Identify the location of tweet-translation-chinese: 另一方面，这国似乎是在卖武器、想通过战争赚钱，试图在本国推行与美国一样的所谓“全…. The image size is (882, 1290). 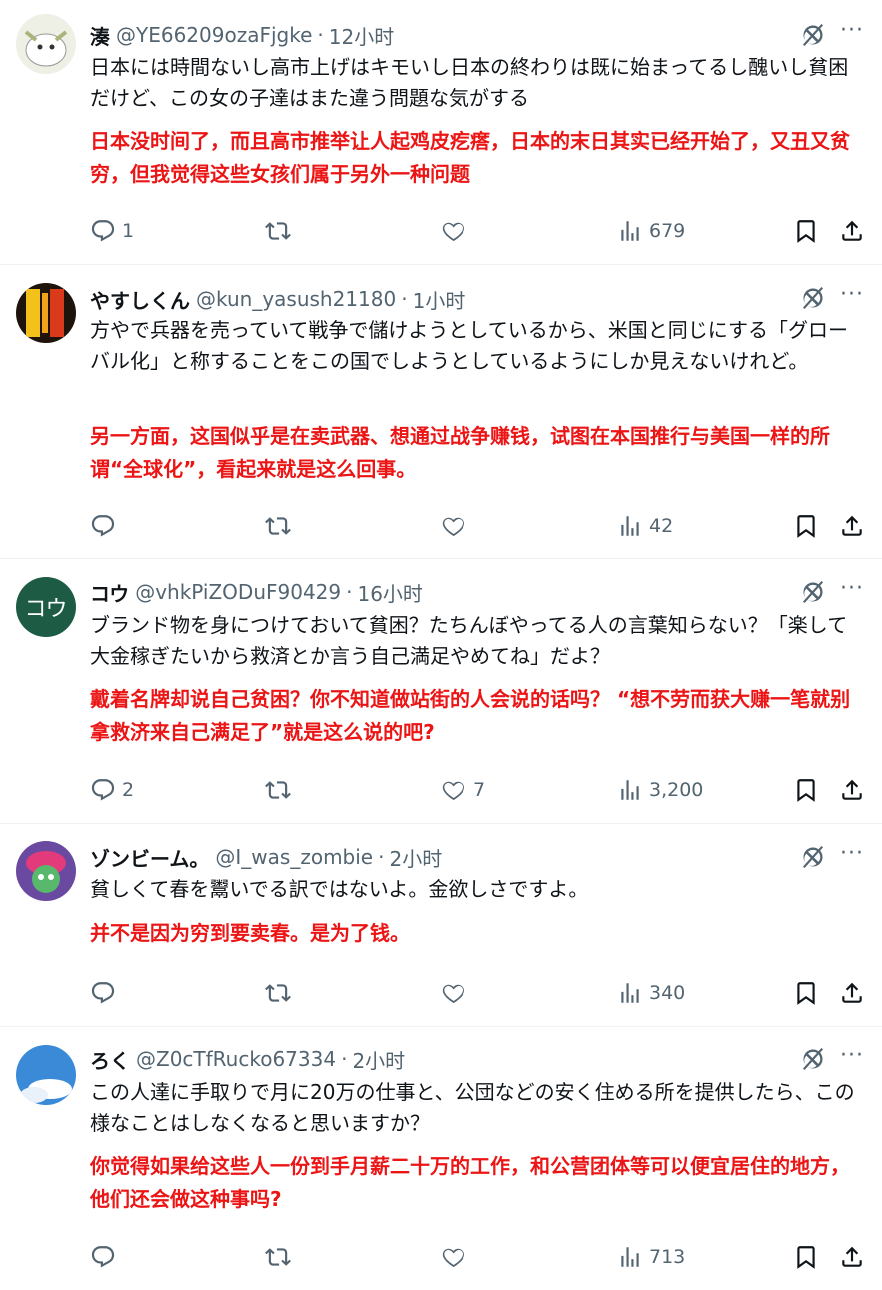
(460, 452).